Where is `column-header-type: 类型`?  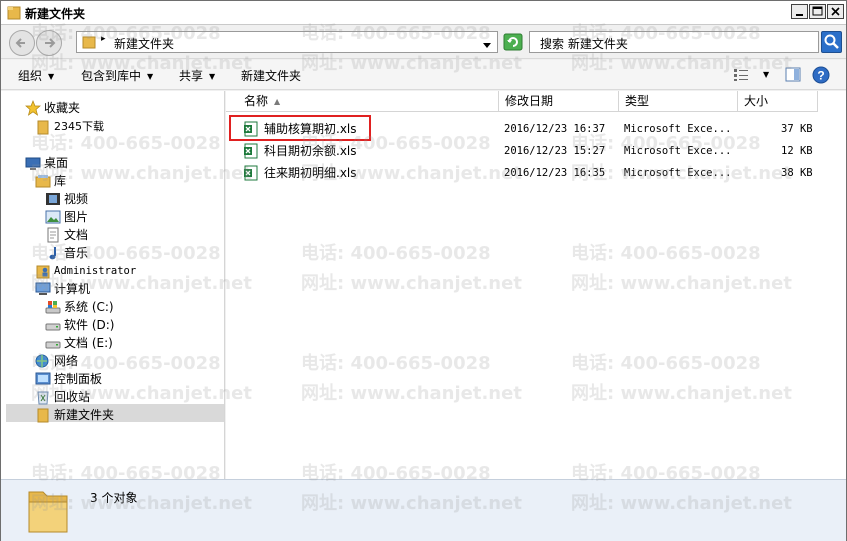
column-header-type: 类型 is located at coordinates (678, 101).